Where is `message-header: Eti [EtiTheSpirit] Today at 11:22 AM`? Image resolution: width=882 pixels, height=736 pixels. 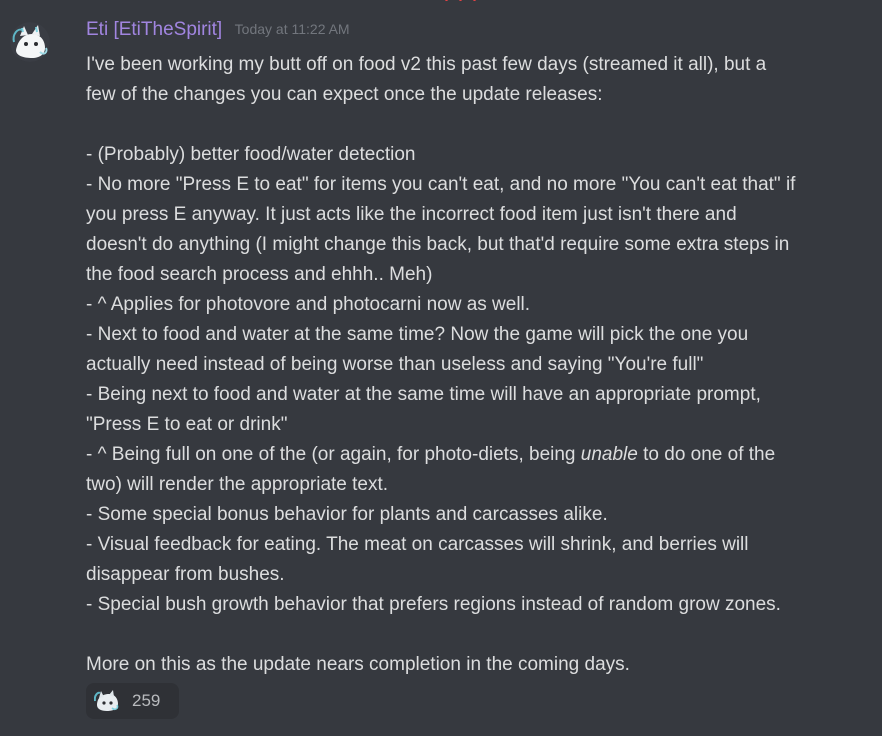 message-header: Eti [EtiTheSpirit] Today at 11:22 AM is located at coordinates (218, 30).